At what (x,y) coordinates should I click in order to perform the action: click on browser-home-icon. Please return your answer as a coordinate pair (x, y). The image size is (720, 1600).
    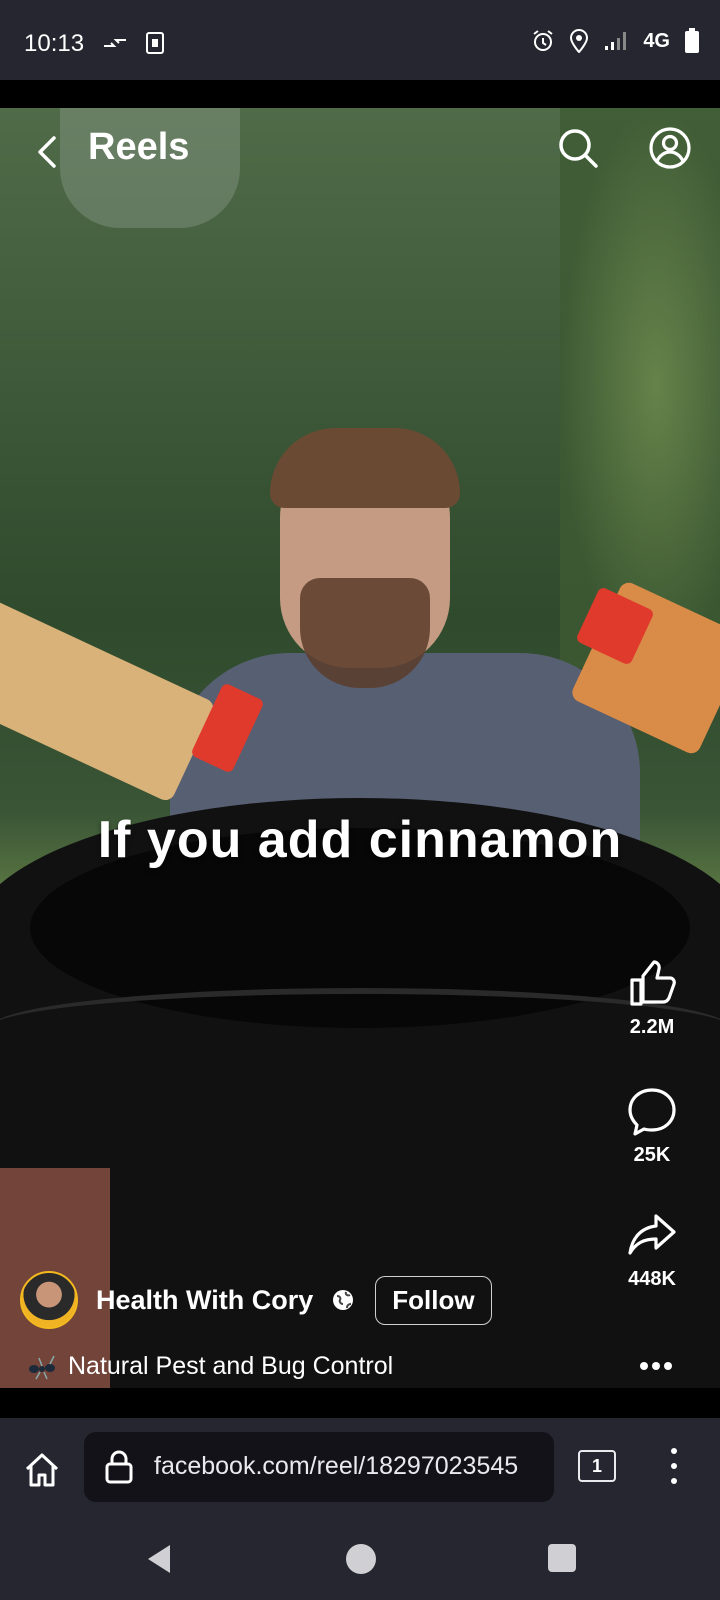
    Looking at the image, I should click on (42, 1470).